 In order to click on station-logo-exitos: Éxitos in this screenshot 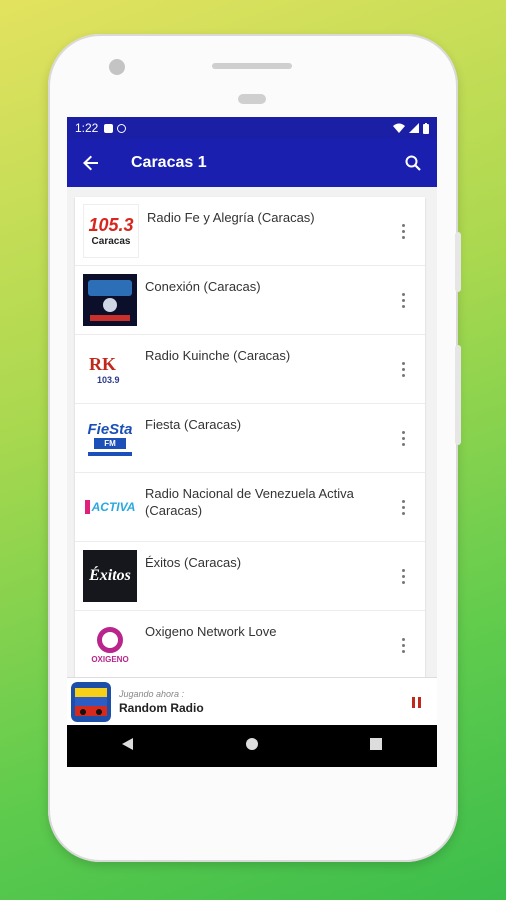, I will do `click(110, 576)`.